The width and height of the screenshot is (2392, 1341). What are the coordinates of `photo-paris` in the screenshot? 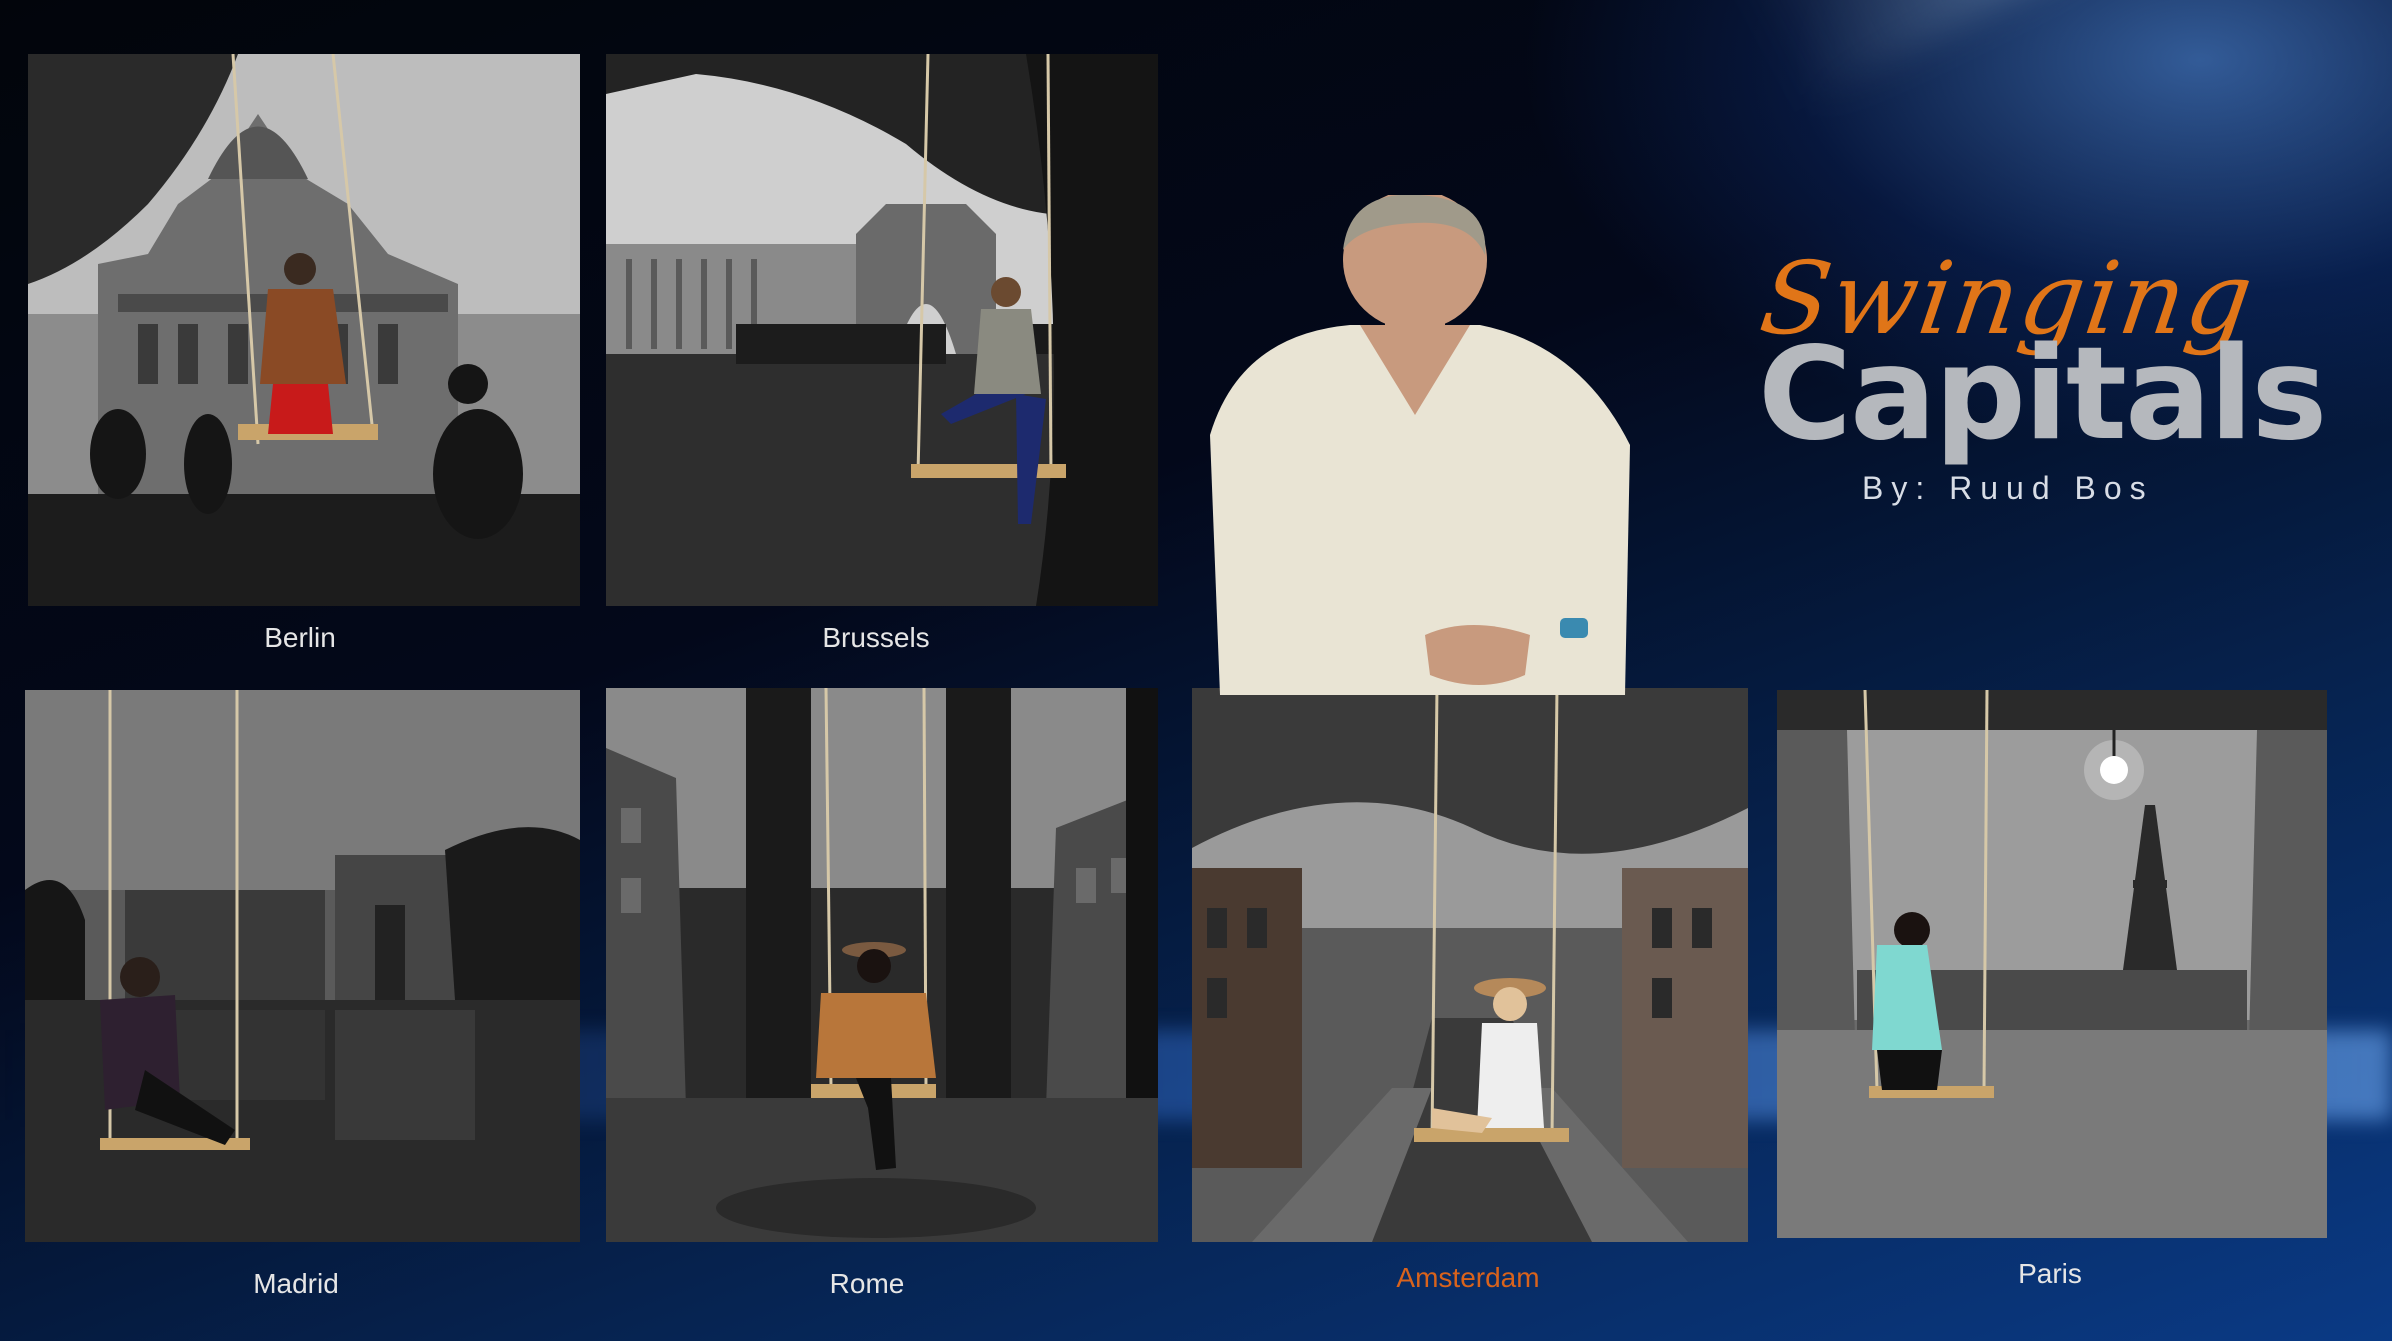 It's located at (2052, 964).